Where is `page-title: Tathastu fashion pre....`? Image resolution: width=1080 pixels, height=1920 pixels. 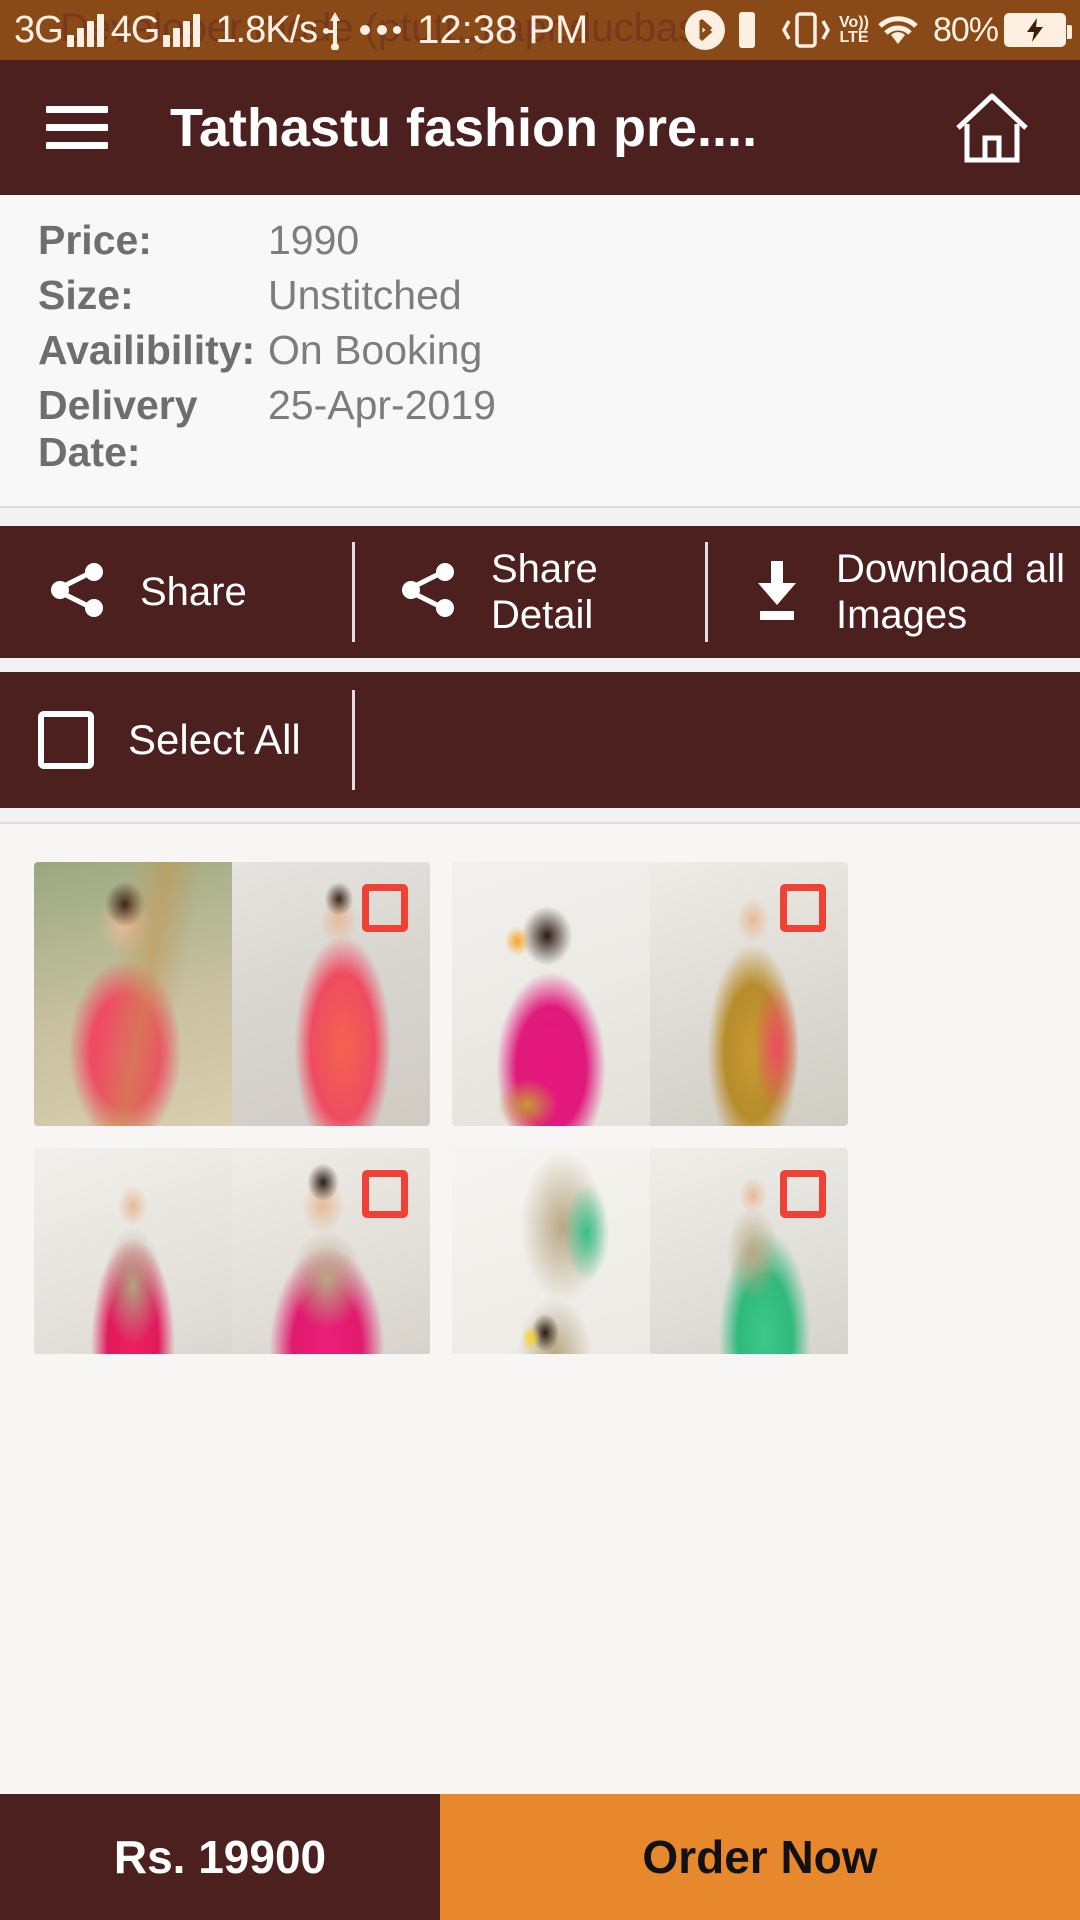
page-title: Tathastu fashion pre.... is located at coordinates (464, 127).